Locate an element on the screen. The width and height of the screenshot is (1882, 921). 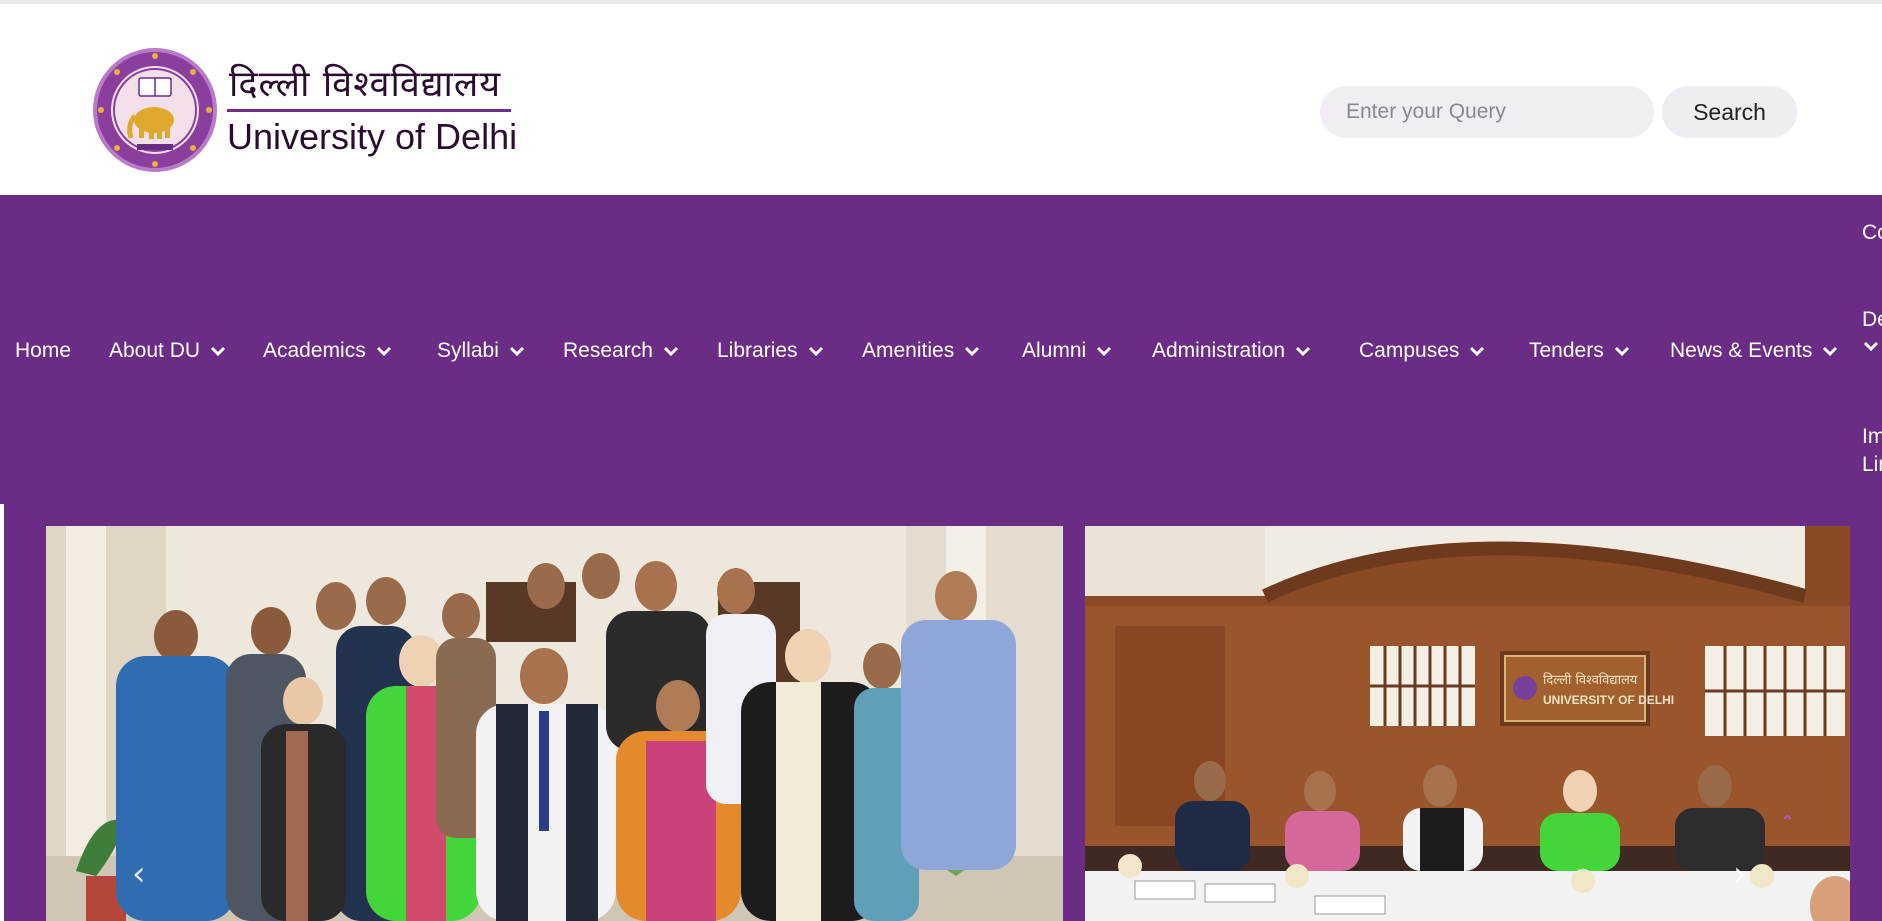
banner-hindi-text: दिल्ली विश्वविद्यालय is located at coordinates (1590, 680).